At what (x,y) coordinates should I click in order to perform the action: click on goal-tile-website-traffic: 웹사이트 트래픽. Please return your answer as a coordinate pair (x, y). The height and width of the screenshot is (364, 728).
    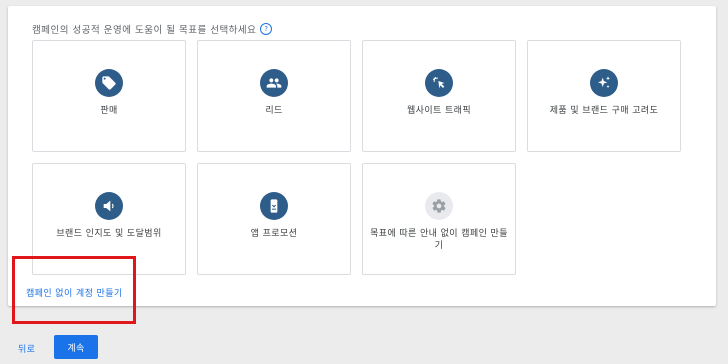
    Looking at the image, I should click on (439, 96).